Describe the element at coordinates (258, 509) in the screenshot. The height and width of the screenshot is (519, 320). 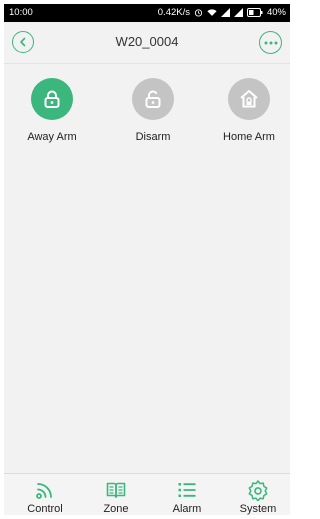
I see `tab-system-label: System` at that location.